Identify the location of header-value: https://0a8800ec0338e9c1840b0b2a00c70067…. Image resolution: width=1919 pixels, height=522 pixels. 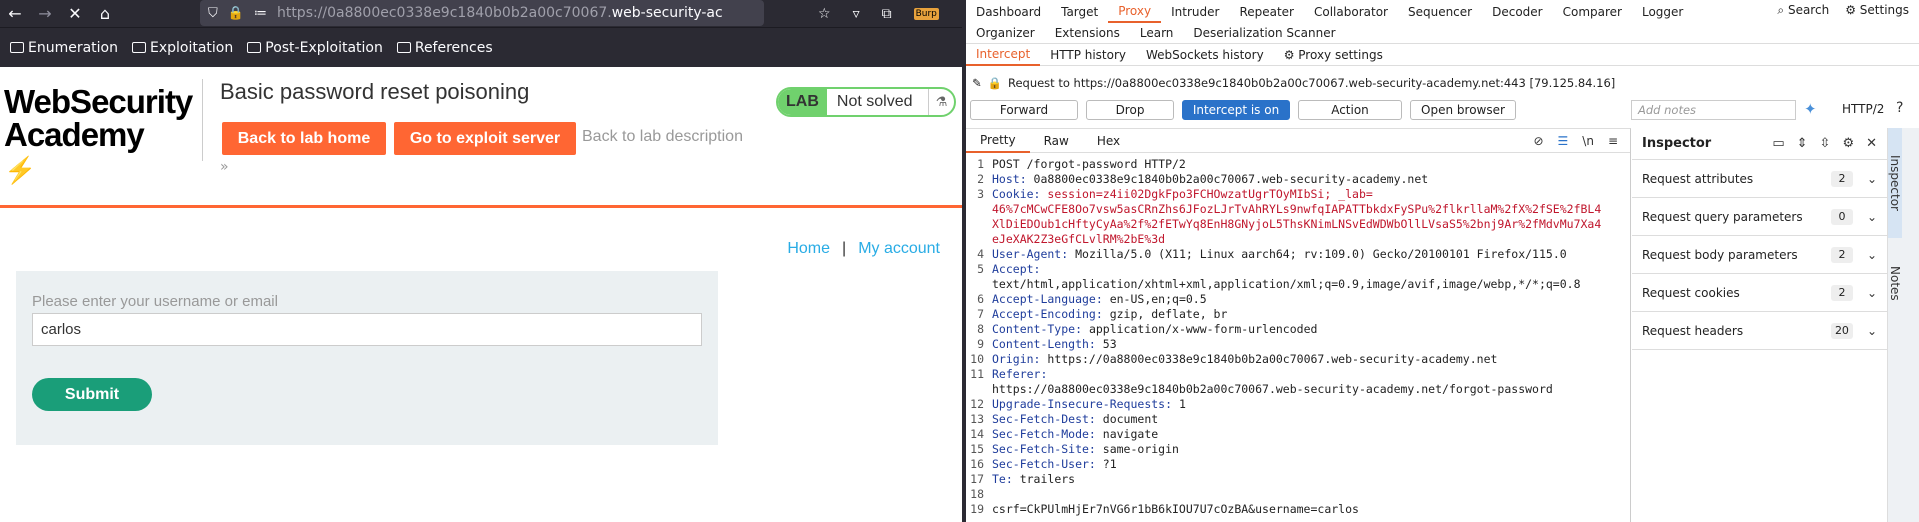
(1269, 359).